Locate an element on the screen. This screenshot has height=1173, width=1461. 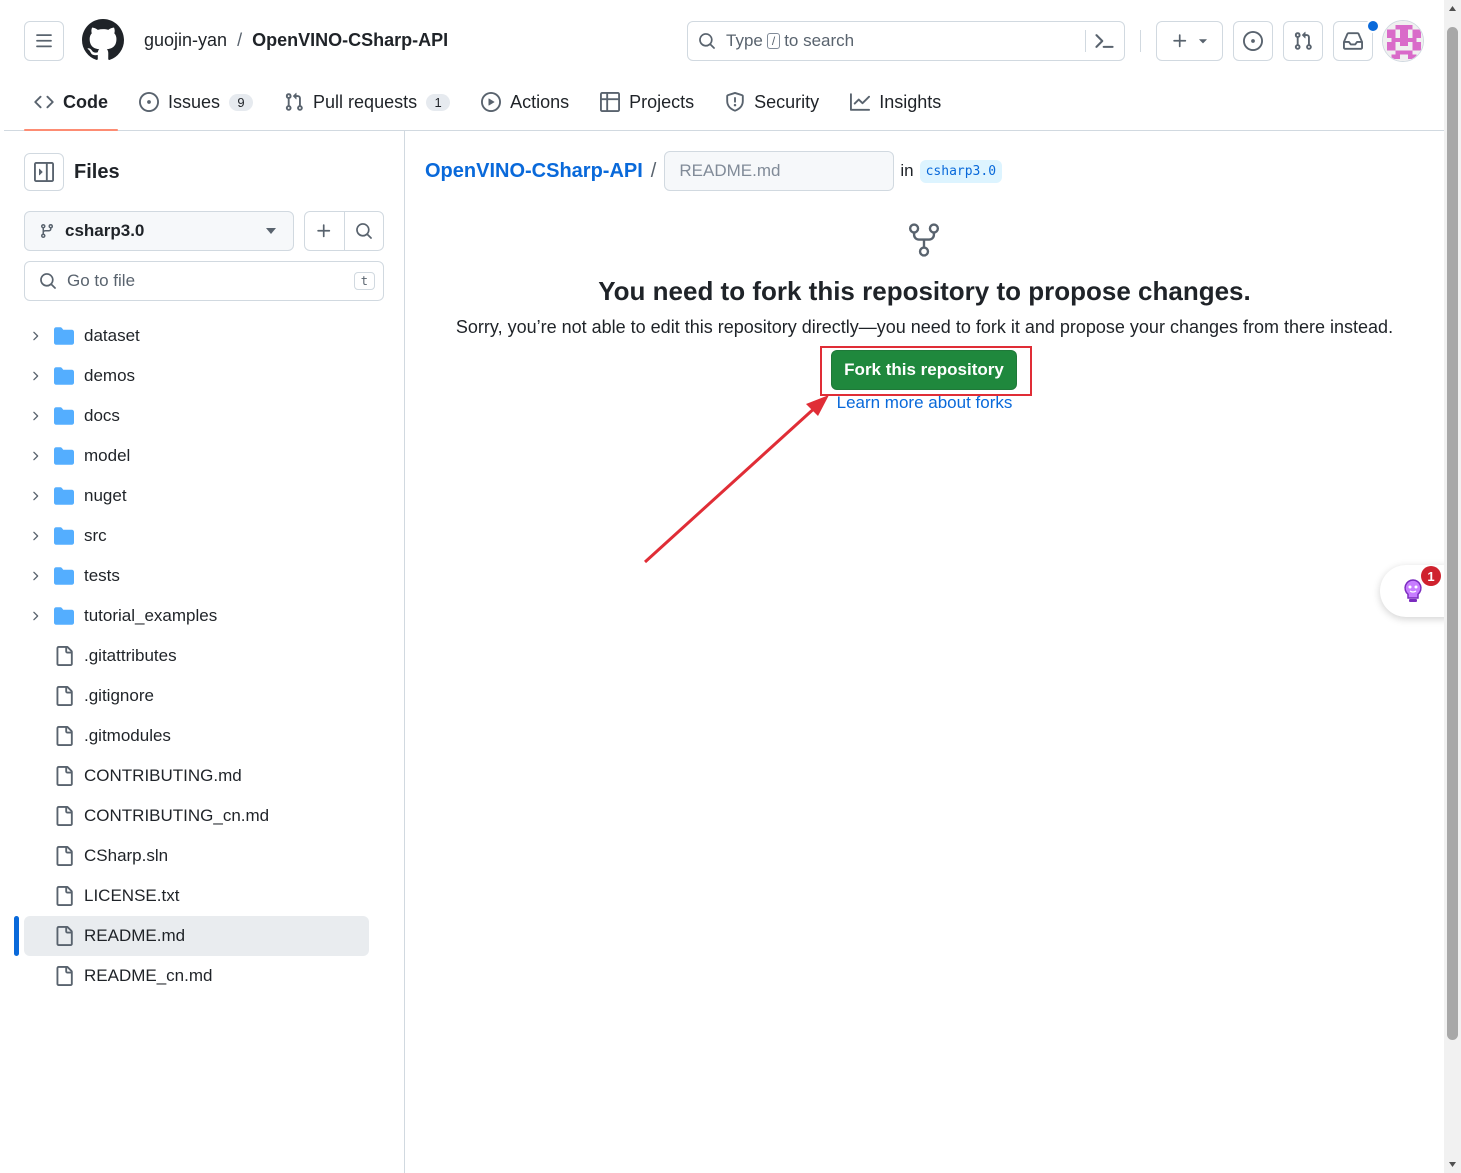
scrollbar-thumb is located at coordinates (1452, 533).